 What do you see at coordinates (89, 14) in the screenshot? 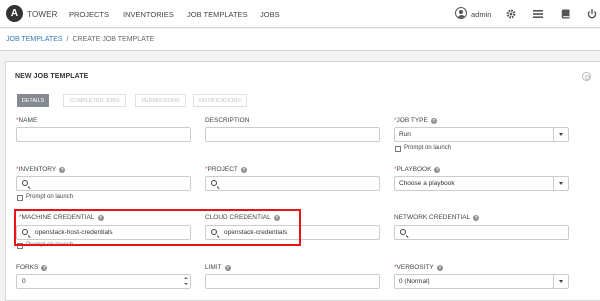
I see `nav-projects: PROJECTS` at bounding box center [89, 14].